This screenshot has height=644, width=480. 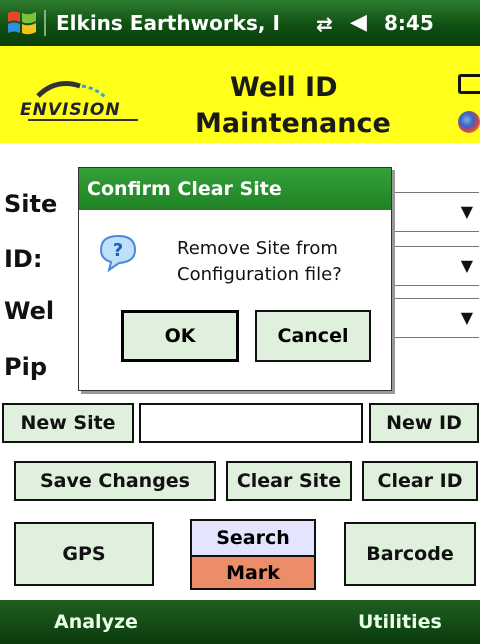 I want to click on ok-button: OK, so click(x=180, y=336).